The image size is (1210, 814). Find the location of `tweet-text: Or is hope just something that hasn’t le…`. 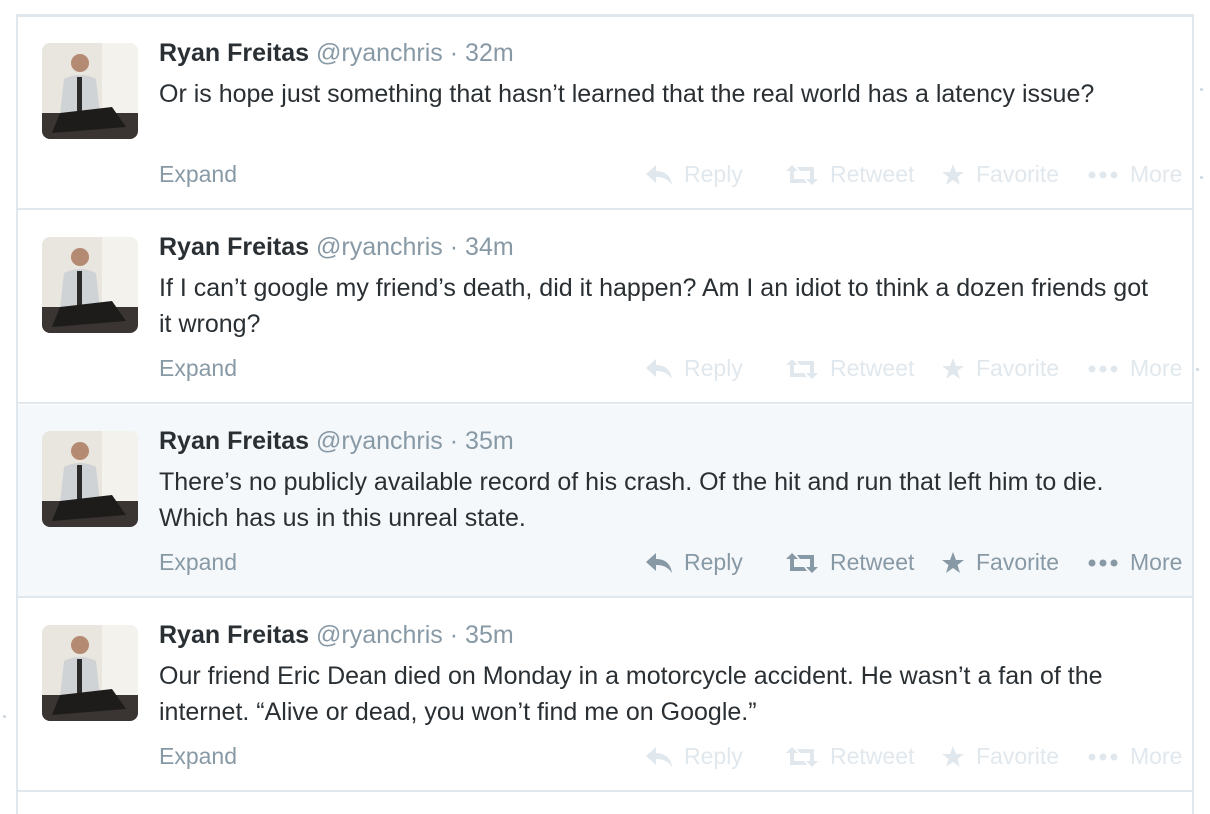

tweet-text: Or is hope just something that hasn’t le… is located at coordinates (627, 94).